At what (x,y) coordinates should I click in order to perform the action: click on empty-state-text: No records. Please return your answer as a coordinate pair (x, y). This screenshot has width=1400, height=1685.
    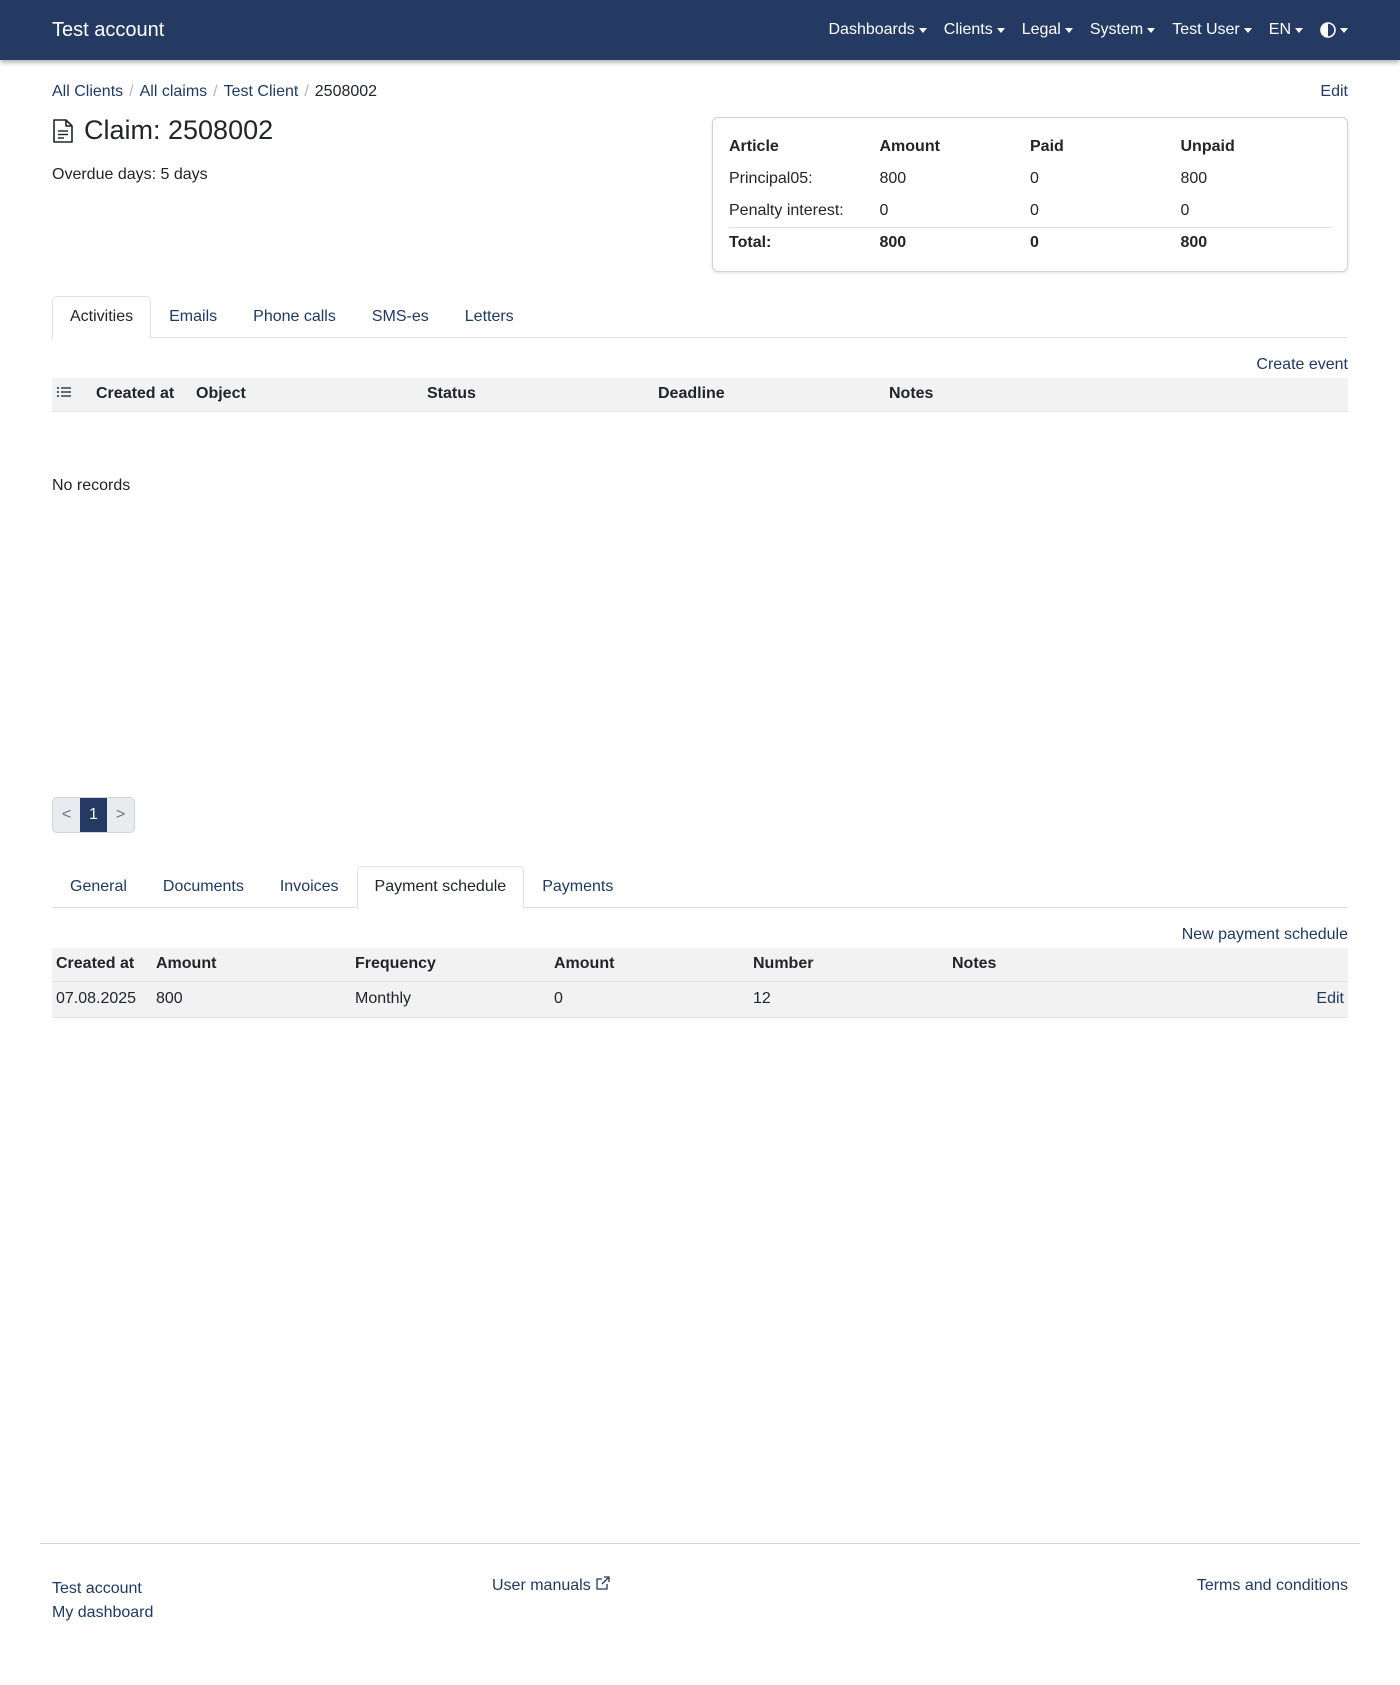
    Looking at the image, I should click on (91, 485).